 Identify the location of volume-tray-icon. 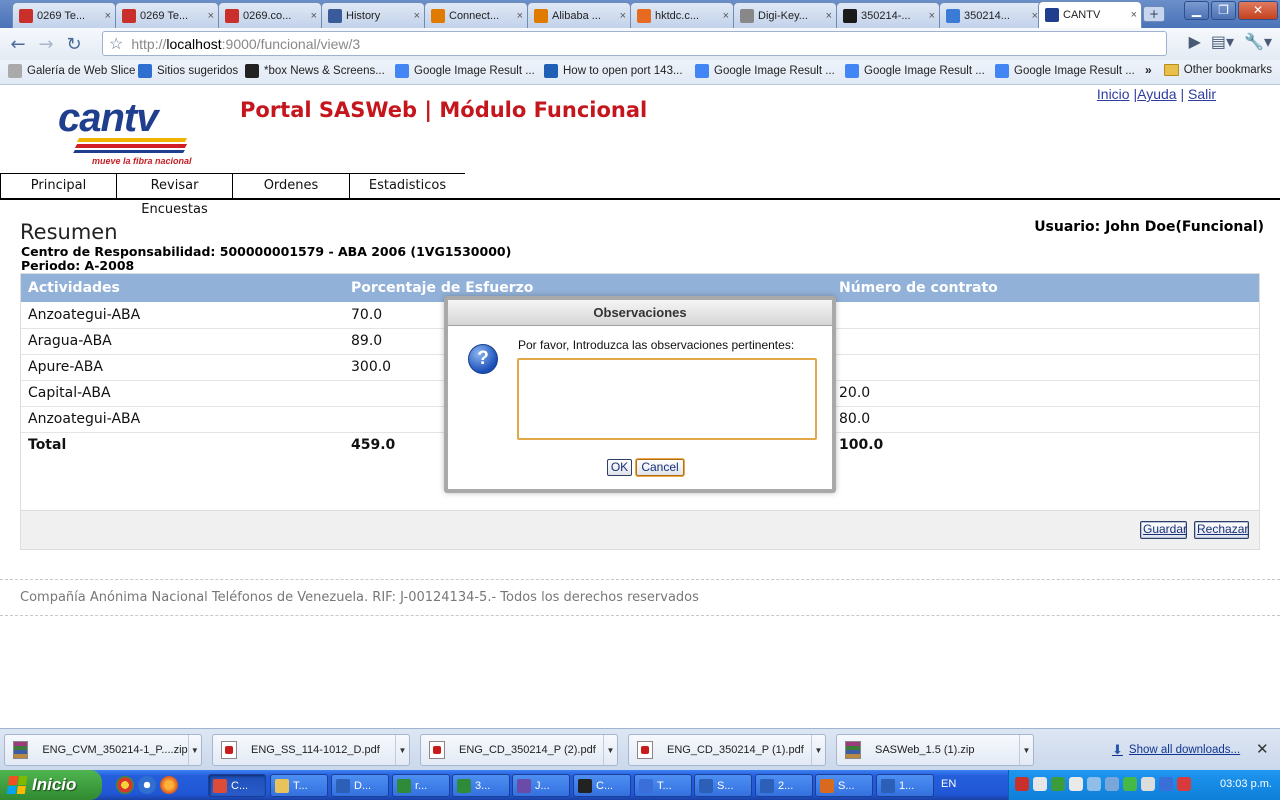
(1076, 784).